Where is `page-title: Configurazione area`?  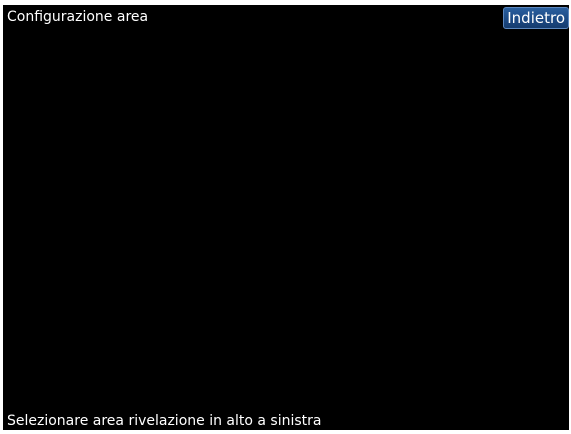 page-title: Configurazione area is located at coordinates (78, 17).